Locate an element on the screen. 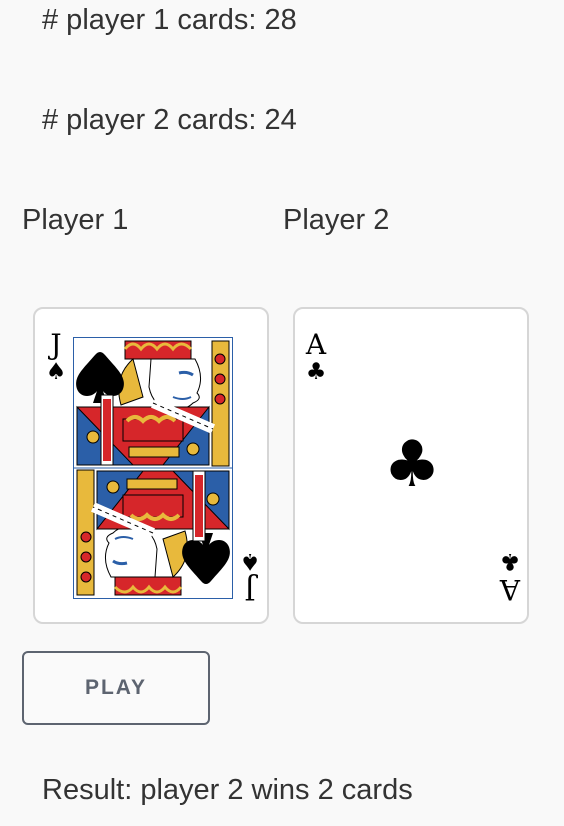 The height and width of the screenshot is (826, 564). player-2-card-count: # player 2 cards: 24 is located at coordinates (169, 120).